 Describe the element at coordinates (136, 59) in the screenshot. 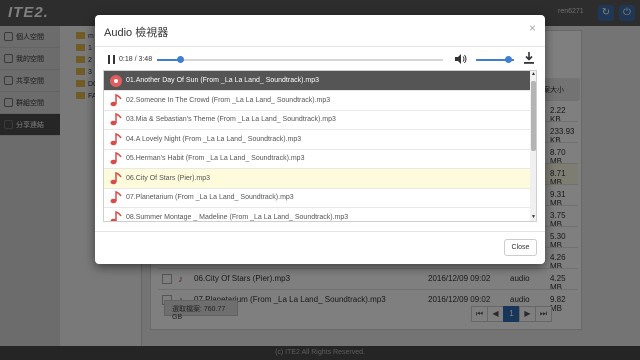

I see `time-display: 0:18 / 3:48` at that location.